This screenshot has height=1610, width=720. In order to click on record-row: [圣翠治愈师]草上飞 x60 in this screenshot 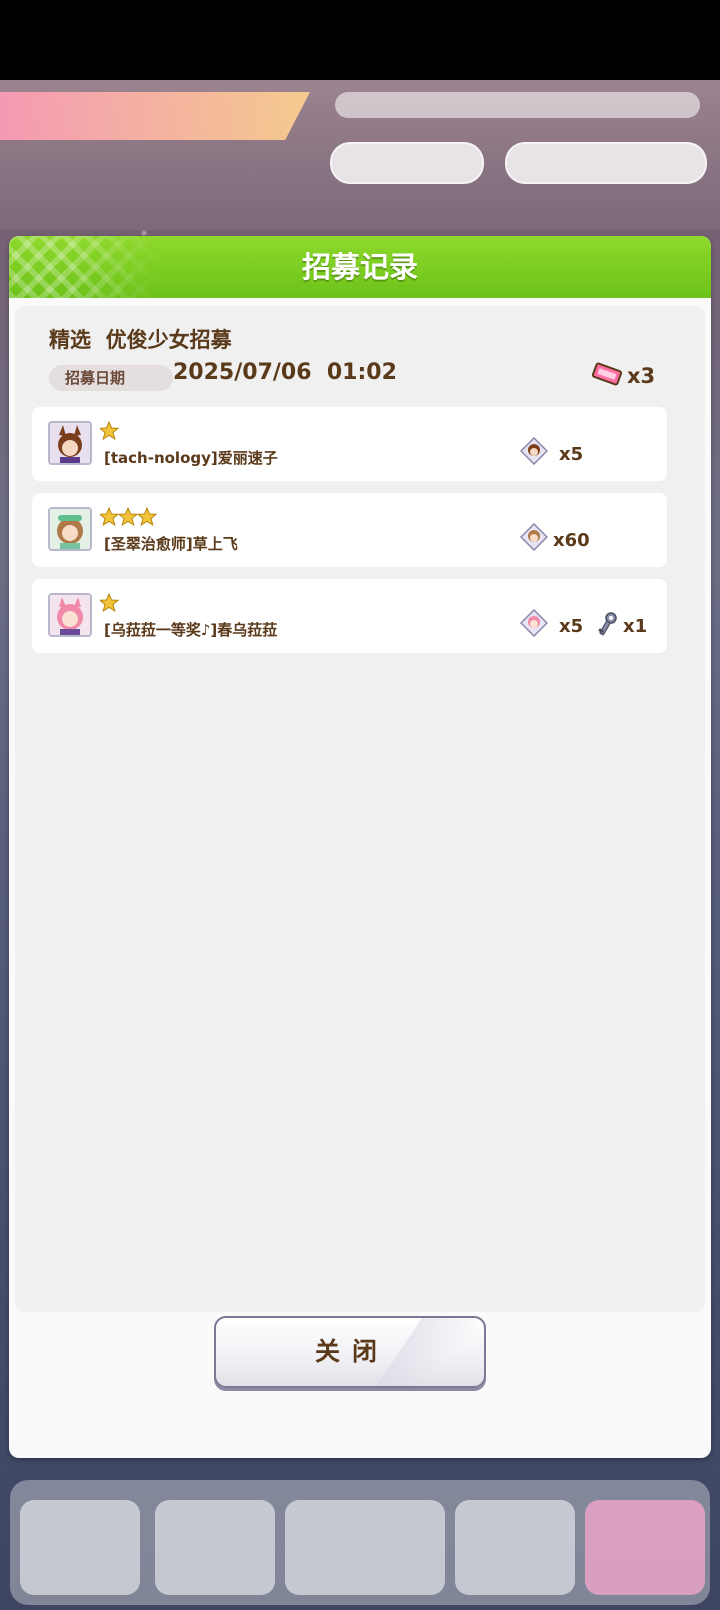, I will do `click(349, 530)`.